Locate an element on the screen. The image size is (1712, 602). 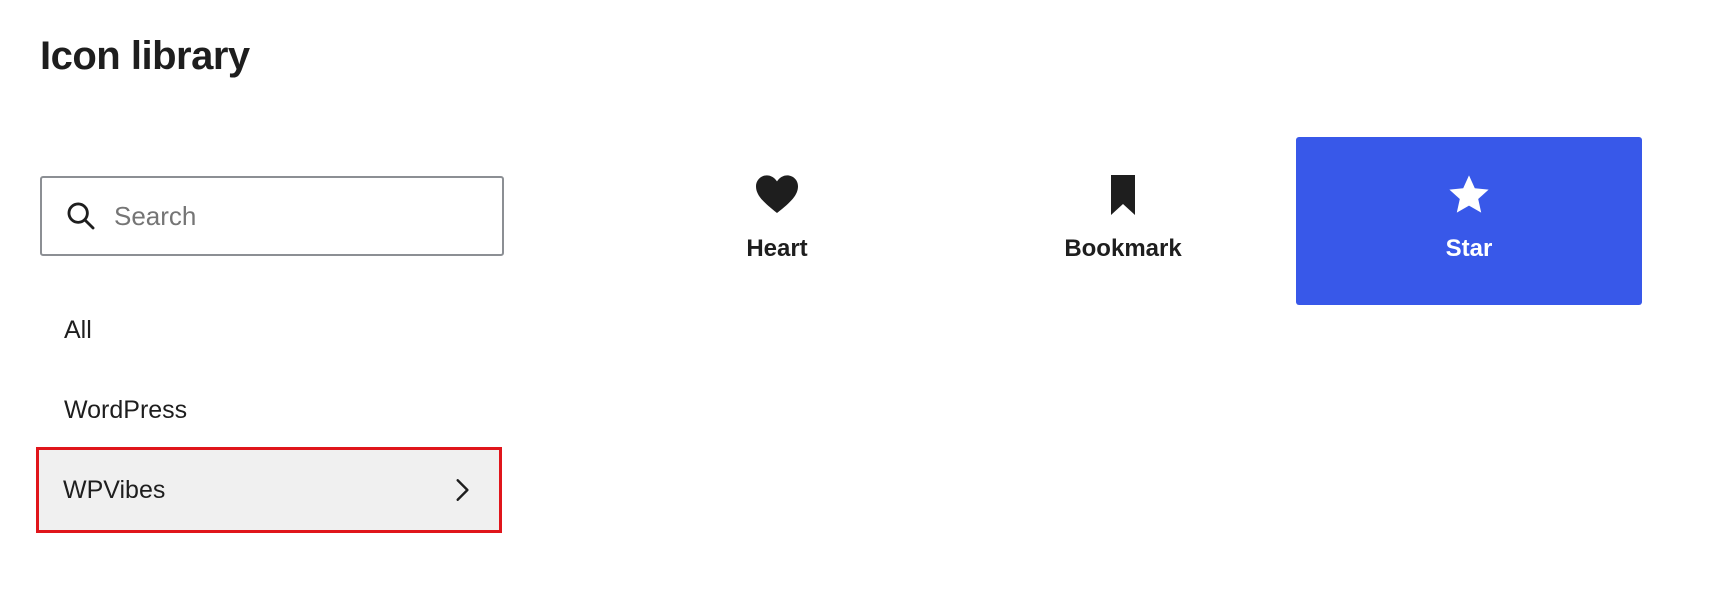
search-input is located at coordinates (294, 216).